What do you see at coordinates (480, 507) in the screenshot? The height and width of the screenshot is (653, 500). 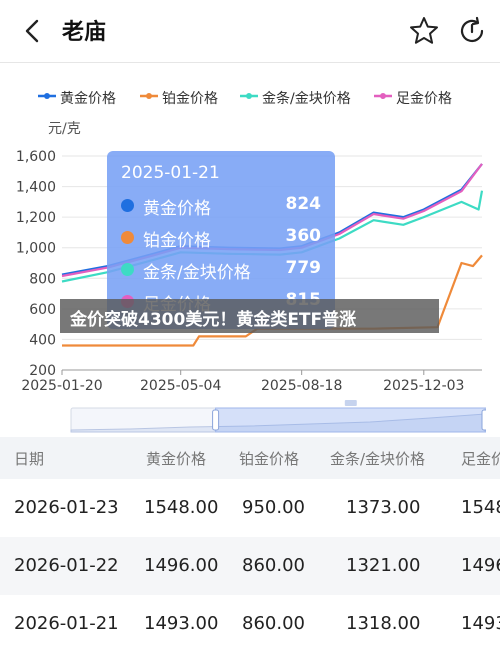 I see `cell-fullgold: 1548` at bounding box center [480, 507].